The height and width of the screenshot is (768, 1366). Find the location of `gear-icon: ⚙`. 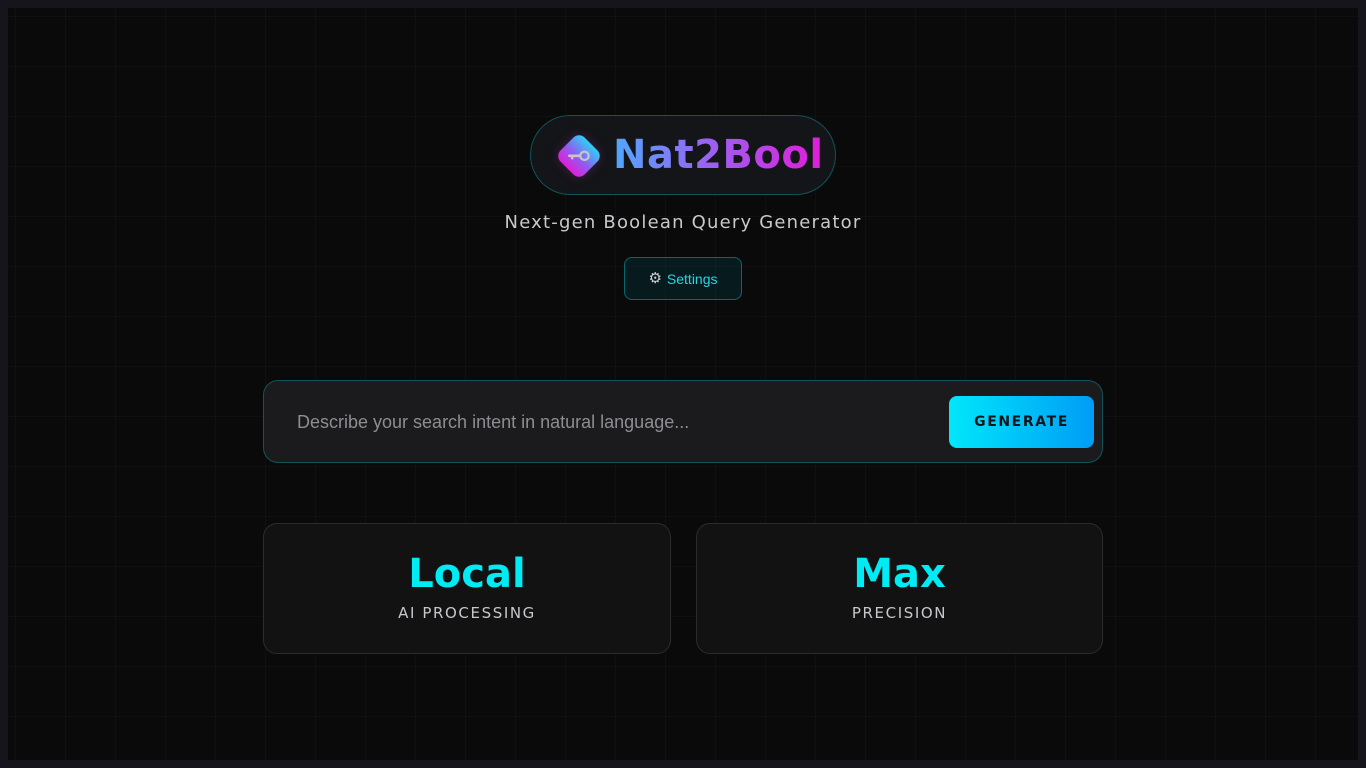

gear-icon: ⚙ is located at coordinates (655, 278).